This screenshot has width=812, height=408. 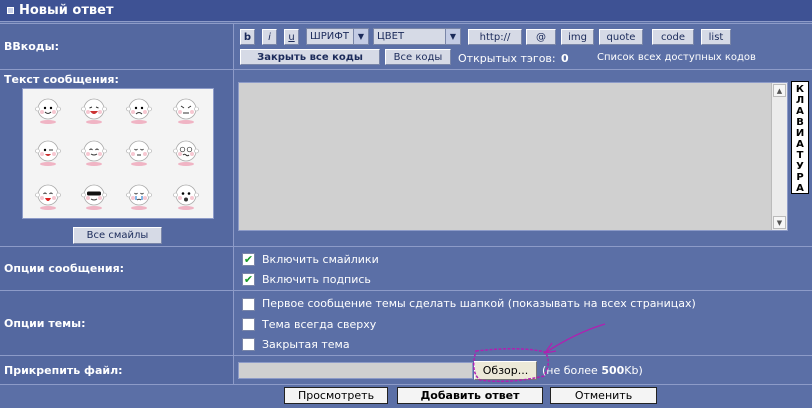 I want to click on cancel-button: Отменить, so click(x=603, y=395).